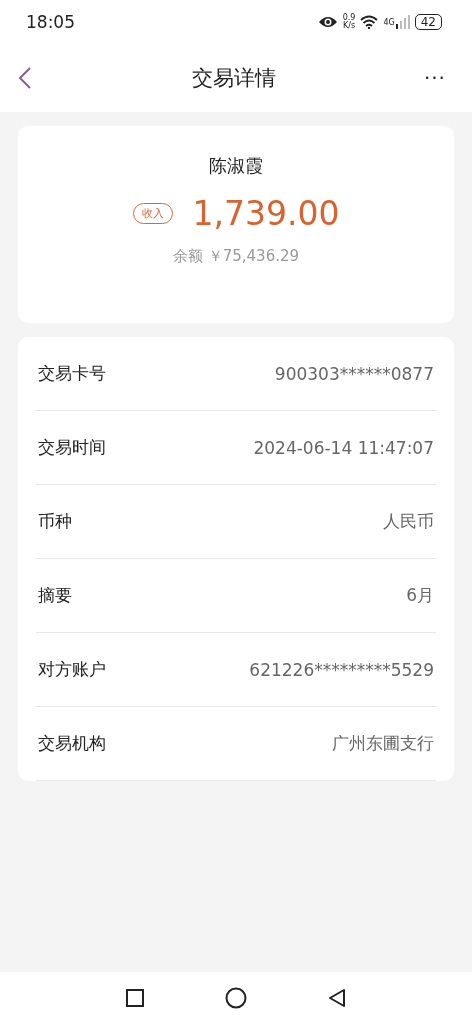  Describe the element at coordinates (72, 447) in the screenshot. I see `detail-label: 交易时间` at that location.